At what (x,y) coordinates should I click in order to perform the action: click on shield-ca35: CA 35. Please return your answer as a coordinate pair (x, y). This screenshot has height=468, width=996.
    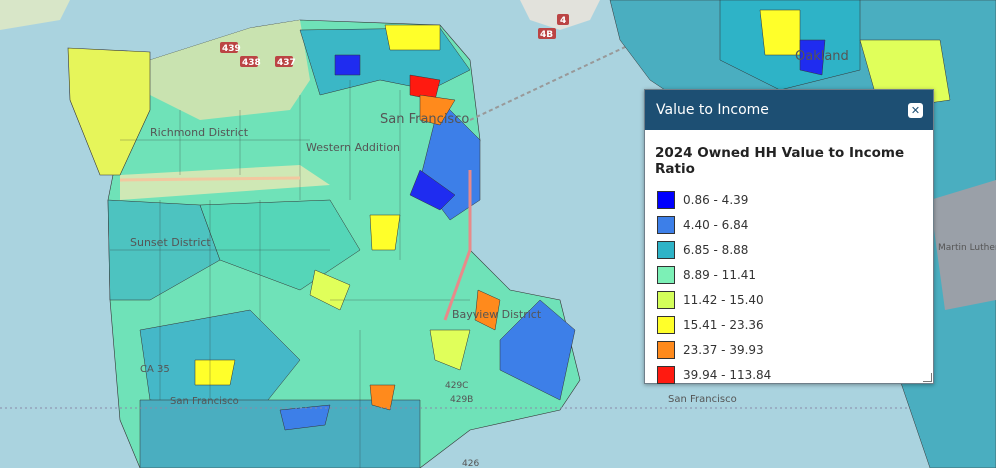
    Looking at the image, I should click on (155, 369).